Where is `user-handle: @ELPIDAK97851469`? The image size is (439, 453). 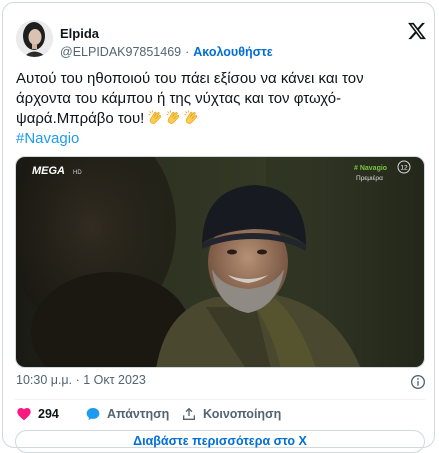 user-handle: @ELPIDAK97851469 is located at coordinates (120, 52).